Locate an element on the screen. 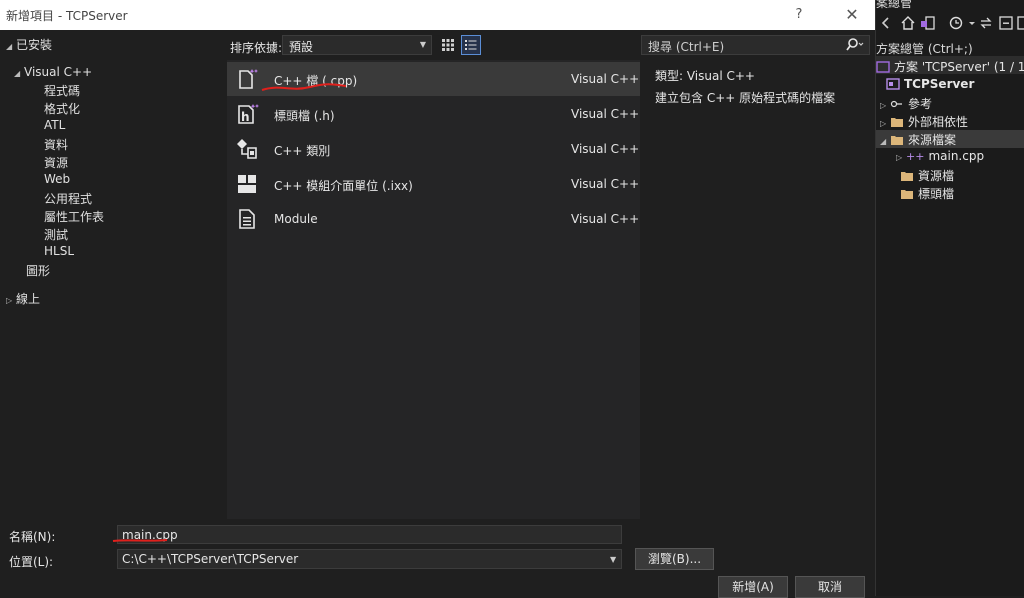 Image resolution: width=1024 pixels, height=598 pixels. tree-label: Visual C++ is located at coordinates (58, 72).